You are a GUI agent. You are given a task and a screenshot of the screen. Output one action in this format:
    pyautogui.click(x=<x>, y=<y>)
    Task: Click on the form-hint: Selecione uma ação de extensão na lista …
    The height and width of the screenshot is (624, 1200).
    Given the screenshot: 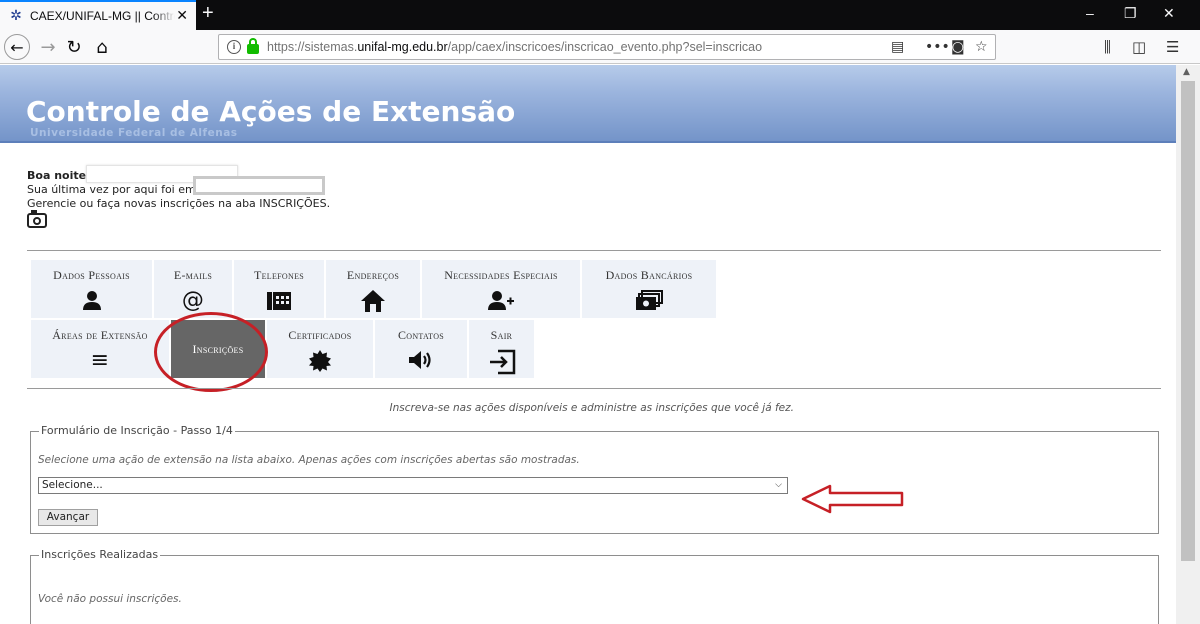 What is the action you would take?
    pyautogui.click(x=309, y=460)
    